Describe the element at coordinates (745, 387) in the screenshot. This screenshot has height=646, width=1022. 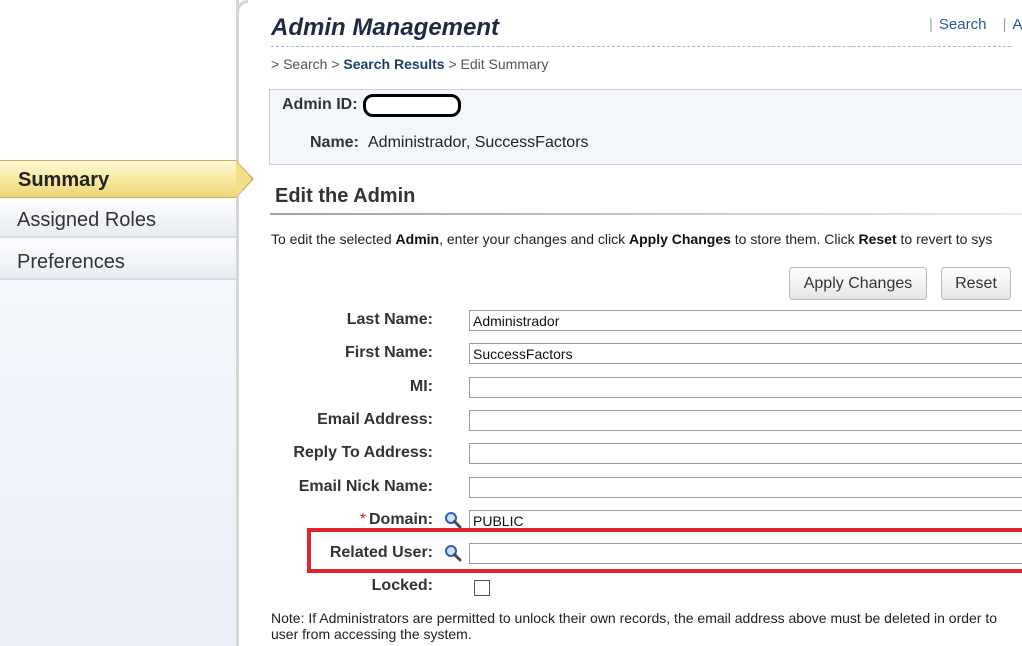
I see `mi-field` at that location.